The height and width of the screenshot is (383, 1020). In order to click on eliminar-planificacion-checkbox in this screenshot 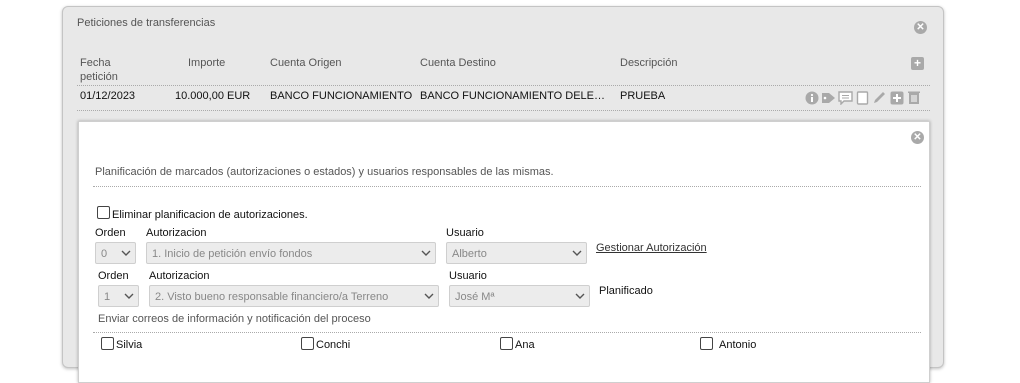, I will do `click(103, 212)`.